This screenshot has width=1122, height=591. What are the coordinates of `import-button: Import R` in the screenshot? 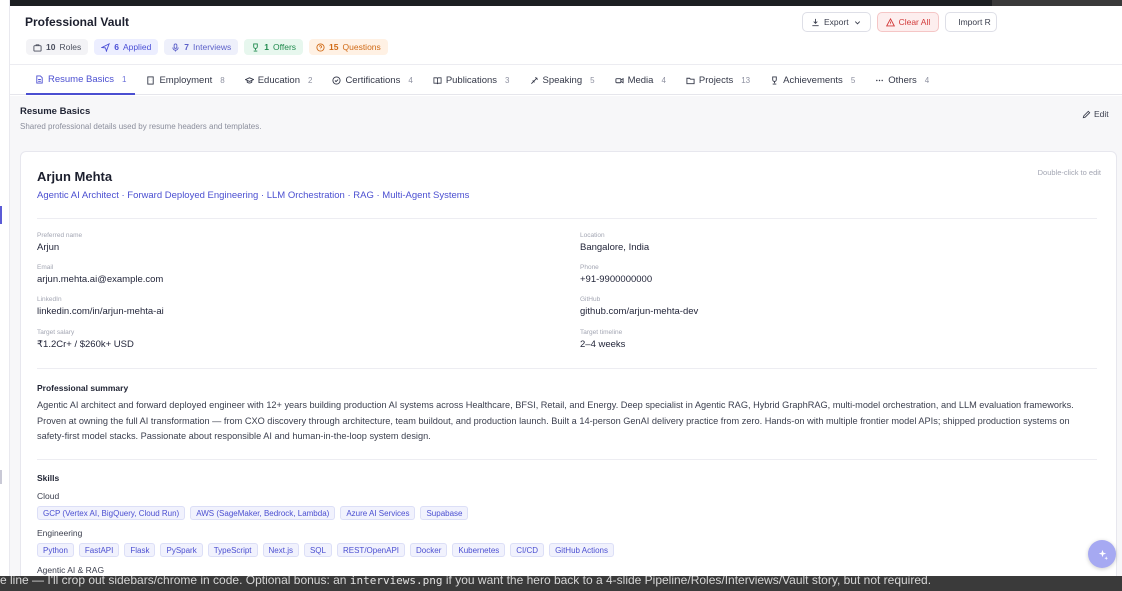 It's located at (971, 22).